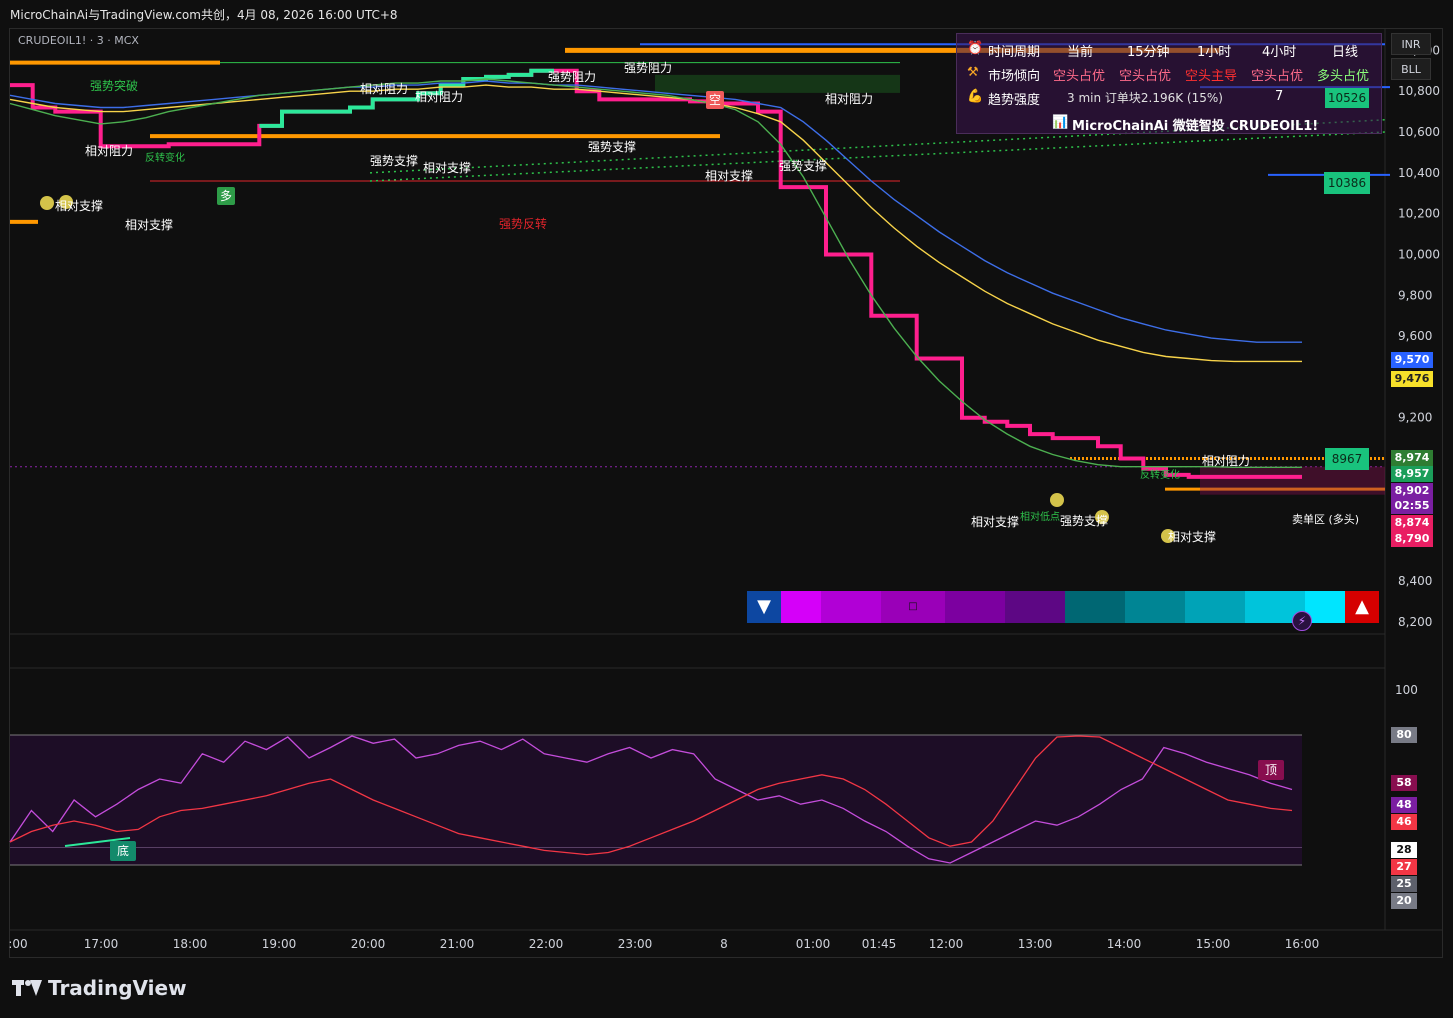 The image size is (1453, 1018). Describe the element at coordinates (1404, 735) in the screenshot. I see `osc-badge: 80` at that location.